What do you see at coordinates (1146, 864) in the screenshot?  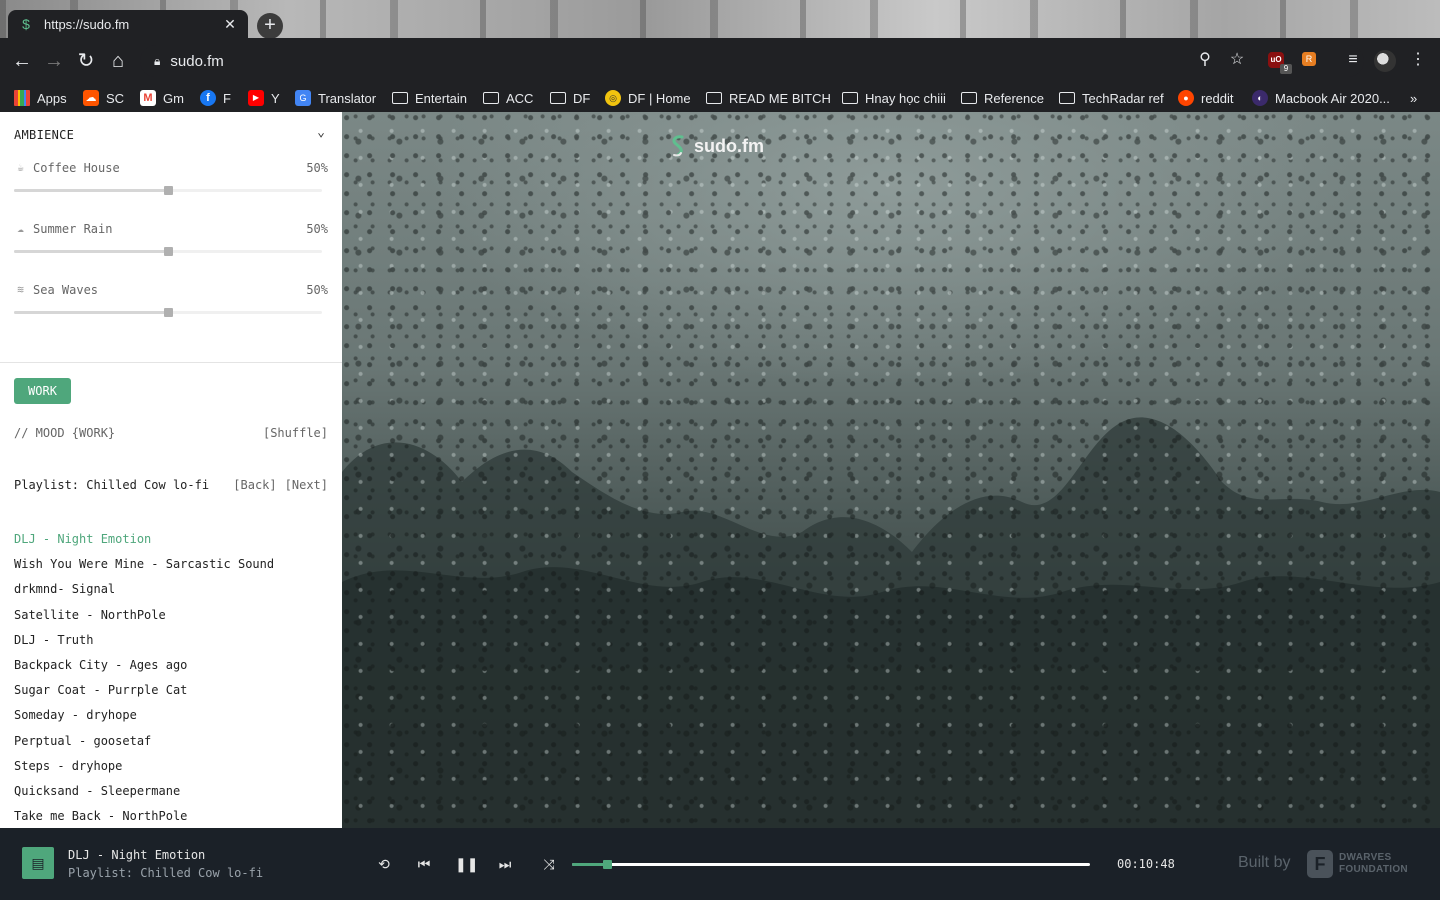 I see `elapsed-time: 00:10:48` at bounding box center [1146, 864].